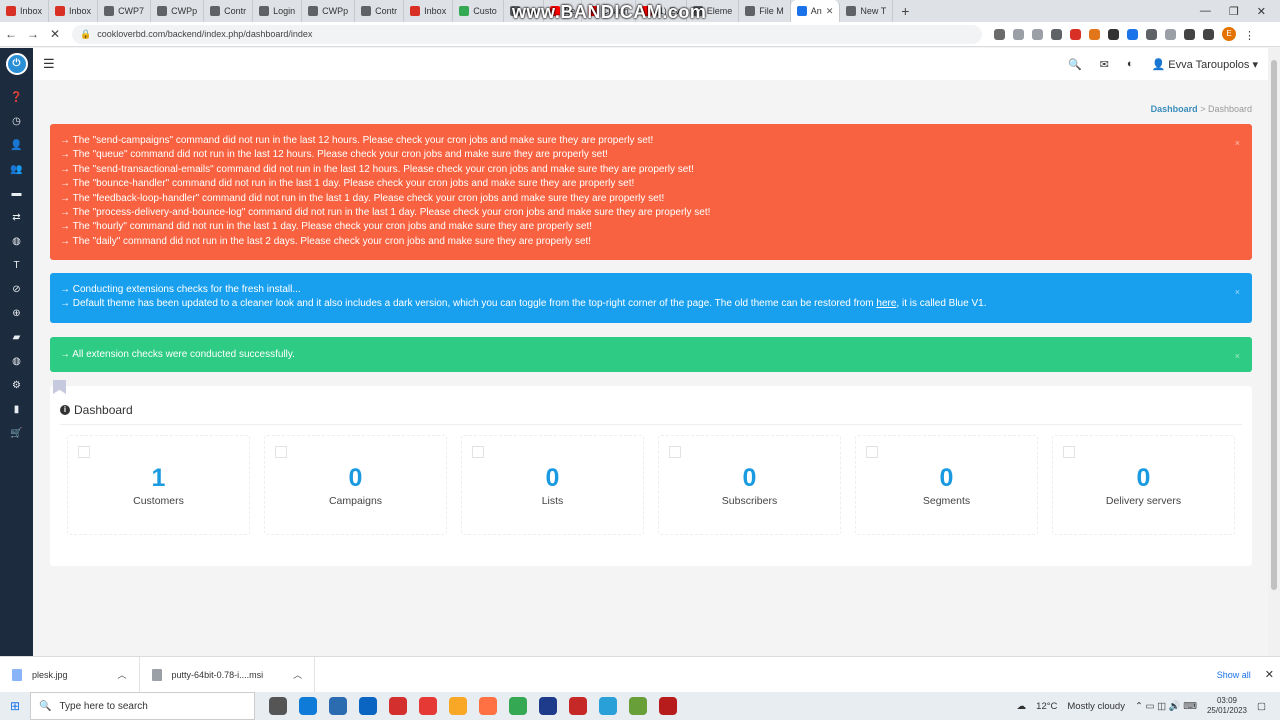 The image size is (1280, 720). I want to click on close-tab-icon: ✕, so click(830, 11).